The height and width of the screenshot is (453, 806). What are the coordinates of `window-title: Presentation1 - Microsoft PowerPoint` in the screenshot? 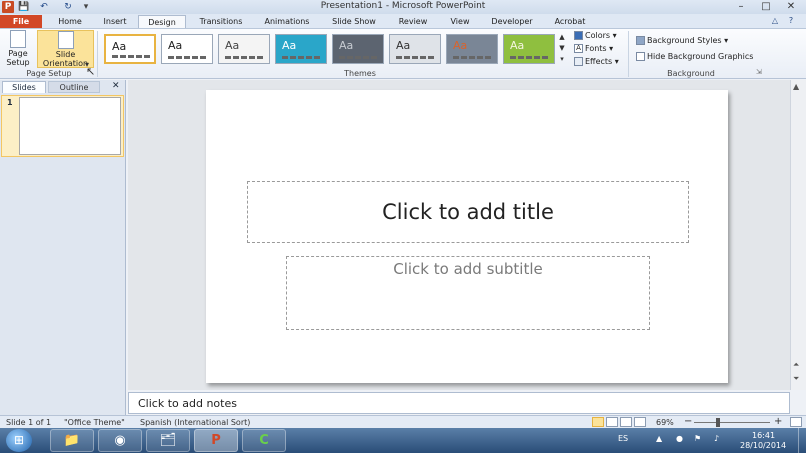 It's located at (403, 6).